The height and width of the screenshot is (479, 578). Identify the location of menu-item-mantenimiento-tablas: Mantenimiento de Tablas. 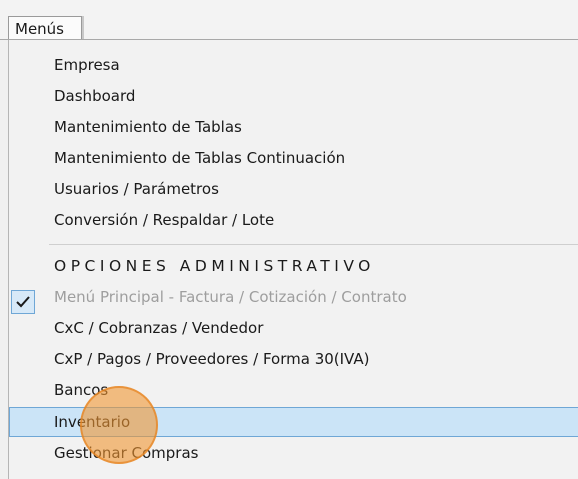
(293, 127).